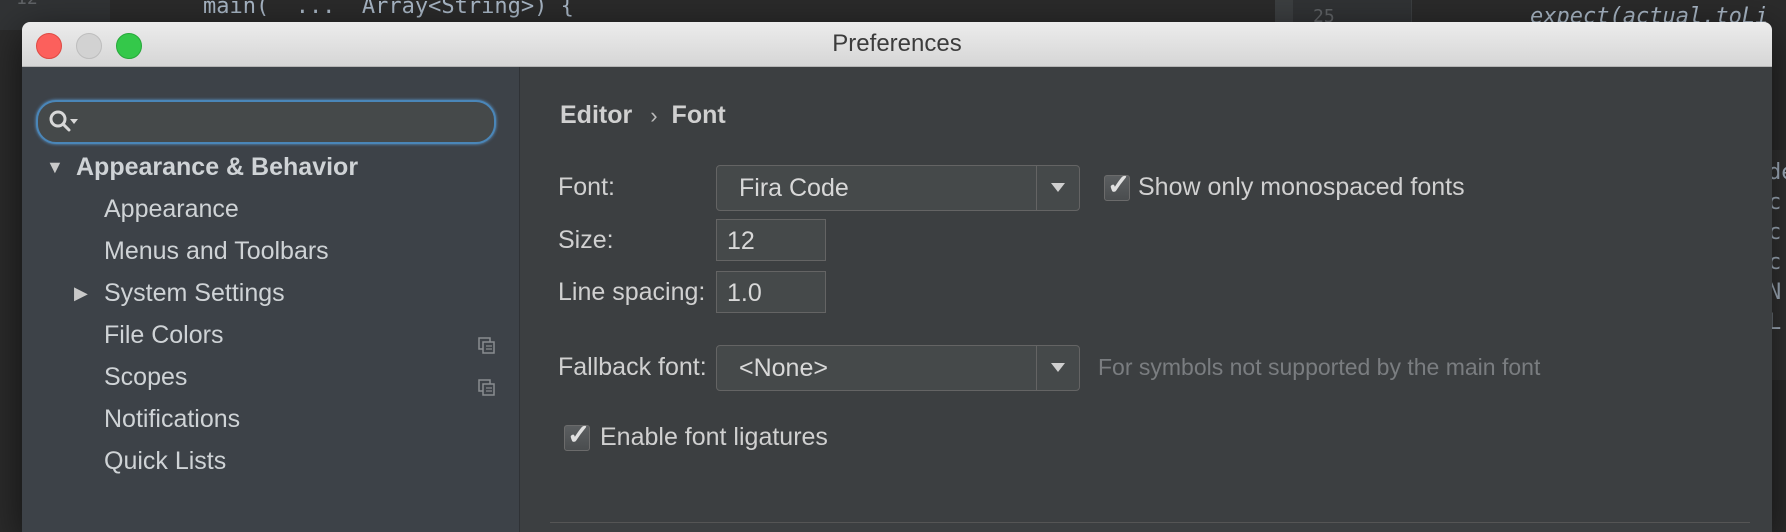  What do you see at coordinates (698, 115) in the screenshot?
I see `breadcrumb-current: Font` at bounding box center [698, 115].